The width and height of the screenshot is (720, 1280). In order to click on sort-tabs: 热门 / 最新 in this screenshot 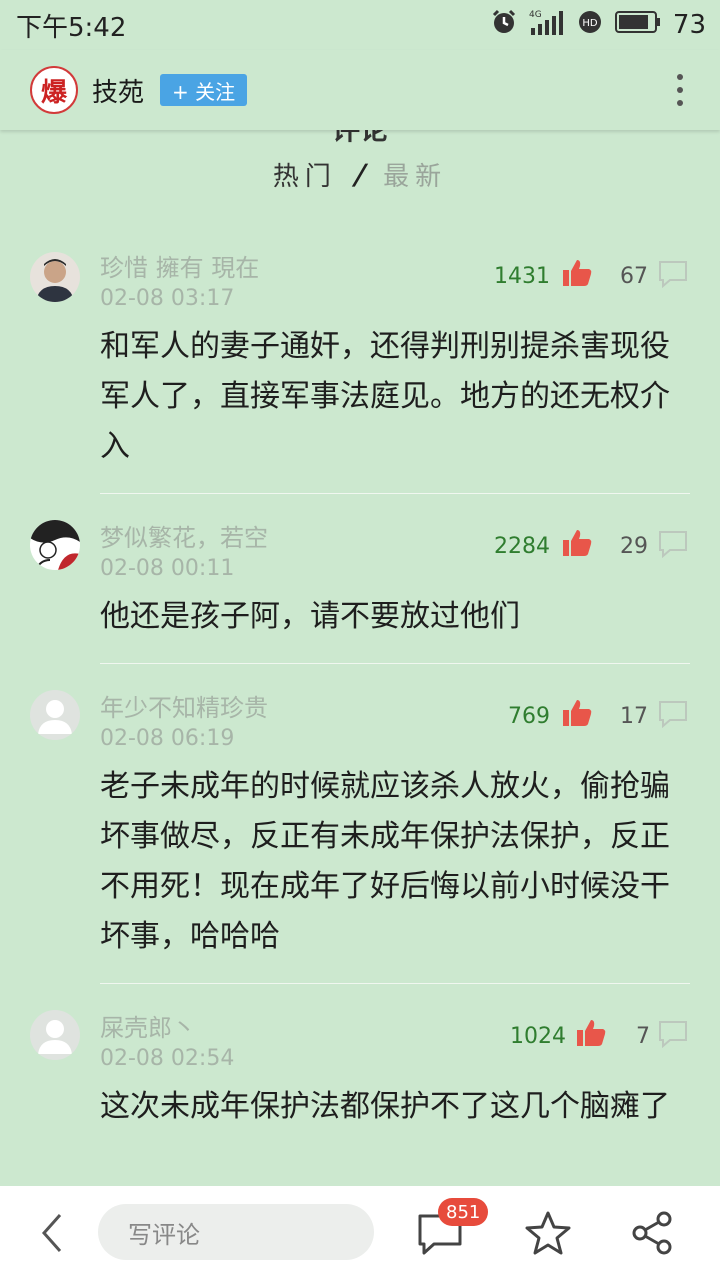, I will do `click(360, 174)`.